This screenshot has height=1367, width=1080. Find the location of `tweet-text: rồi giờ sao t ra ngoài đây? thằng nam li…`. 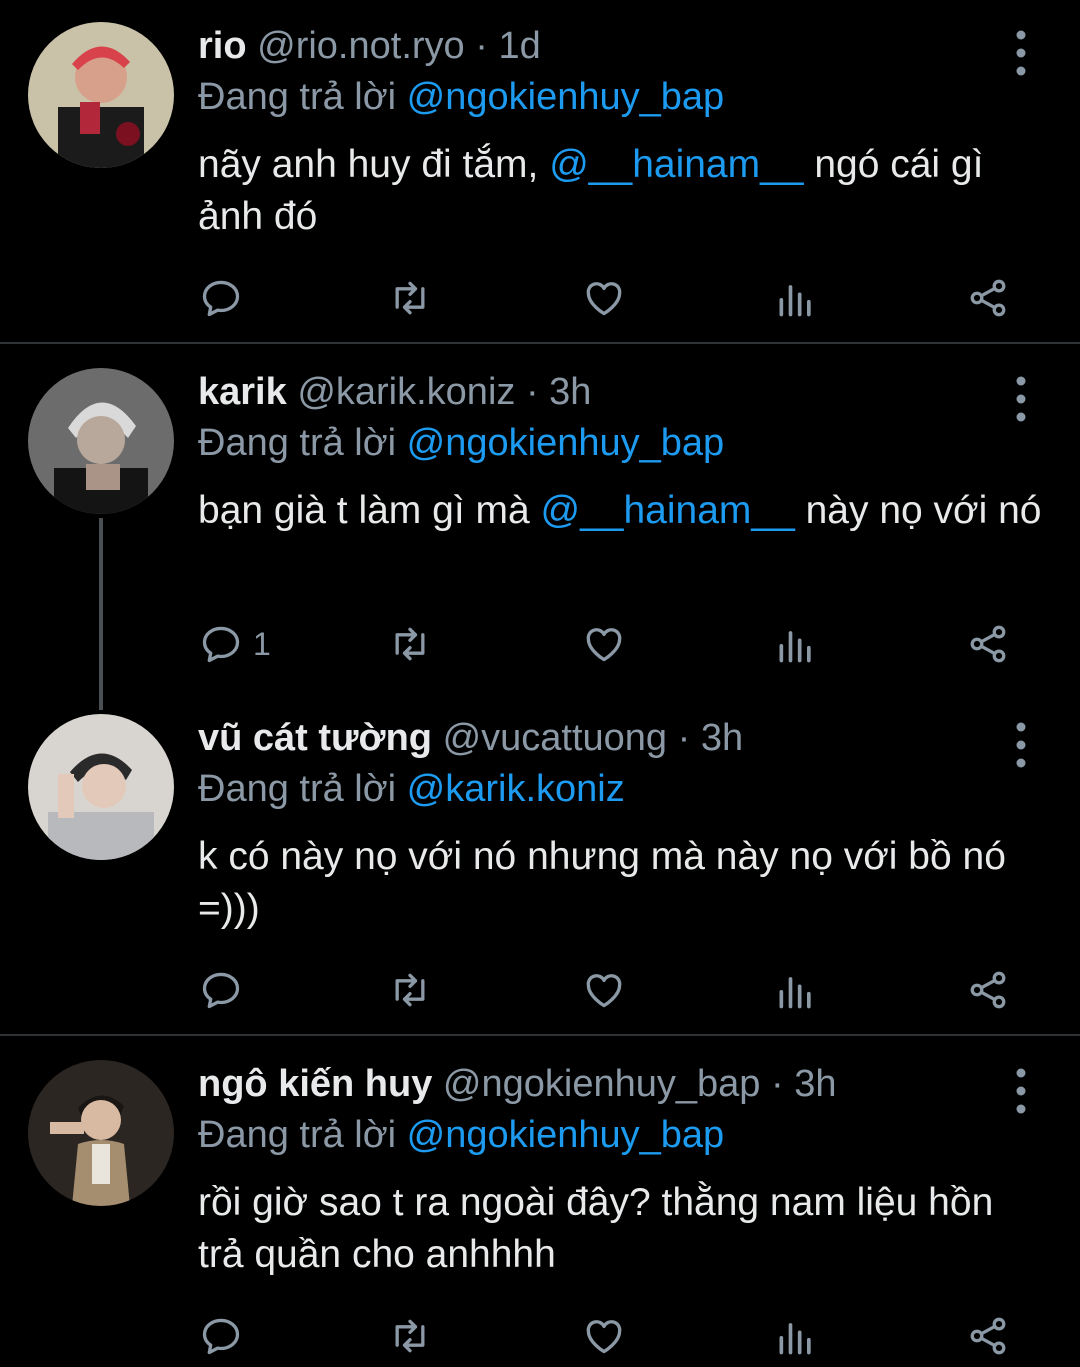

tweet-text: rồi giờ sao t ra ngoài đây? thằng nam li… is located at coordinates (623, 1229).